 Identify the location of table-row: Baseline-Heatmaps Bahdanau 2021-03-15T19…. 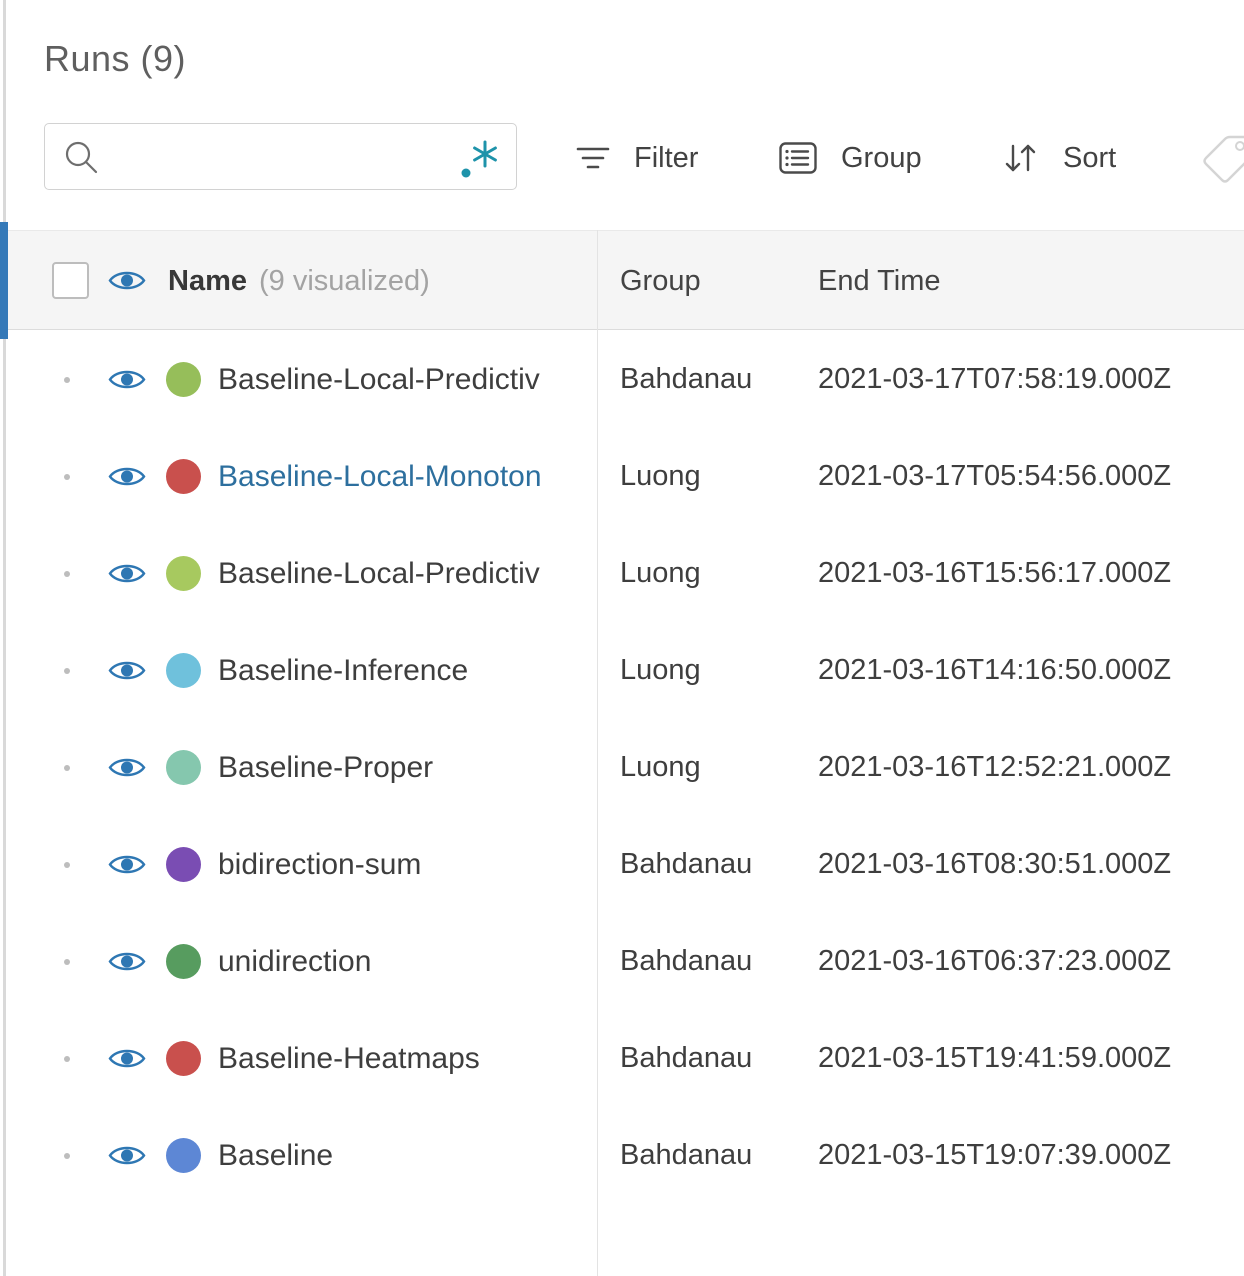
(622, 1058).